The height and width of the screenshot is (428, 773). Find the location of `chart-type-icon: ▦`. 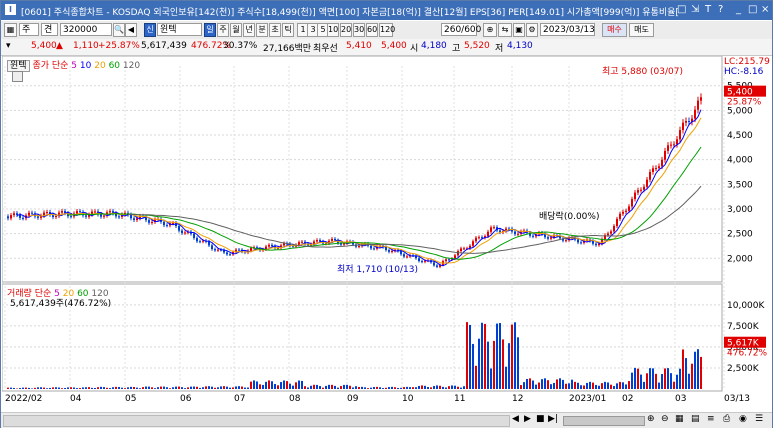

chart-type-icon: ▦ is located at coordinates (10, 30).